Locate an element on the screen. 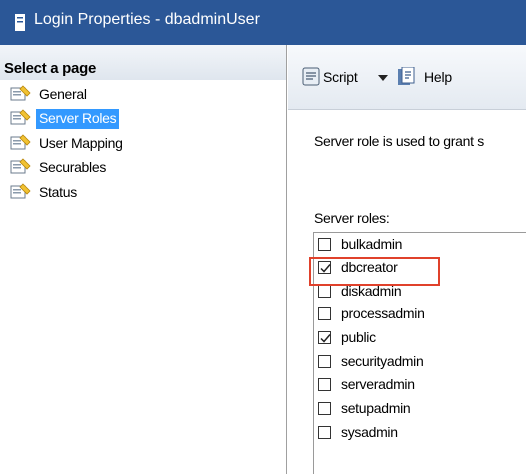 This screenshot has height=474, width=526. role-name: processadmin is located at coordinates (383, 313).